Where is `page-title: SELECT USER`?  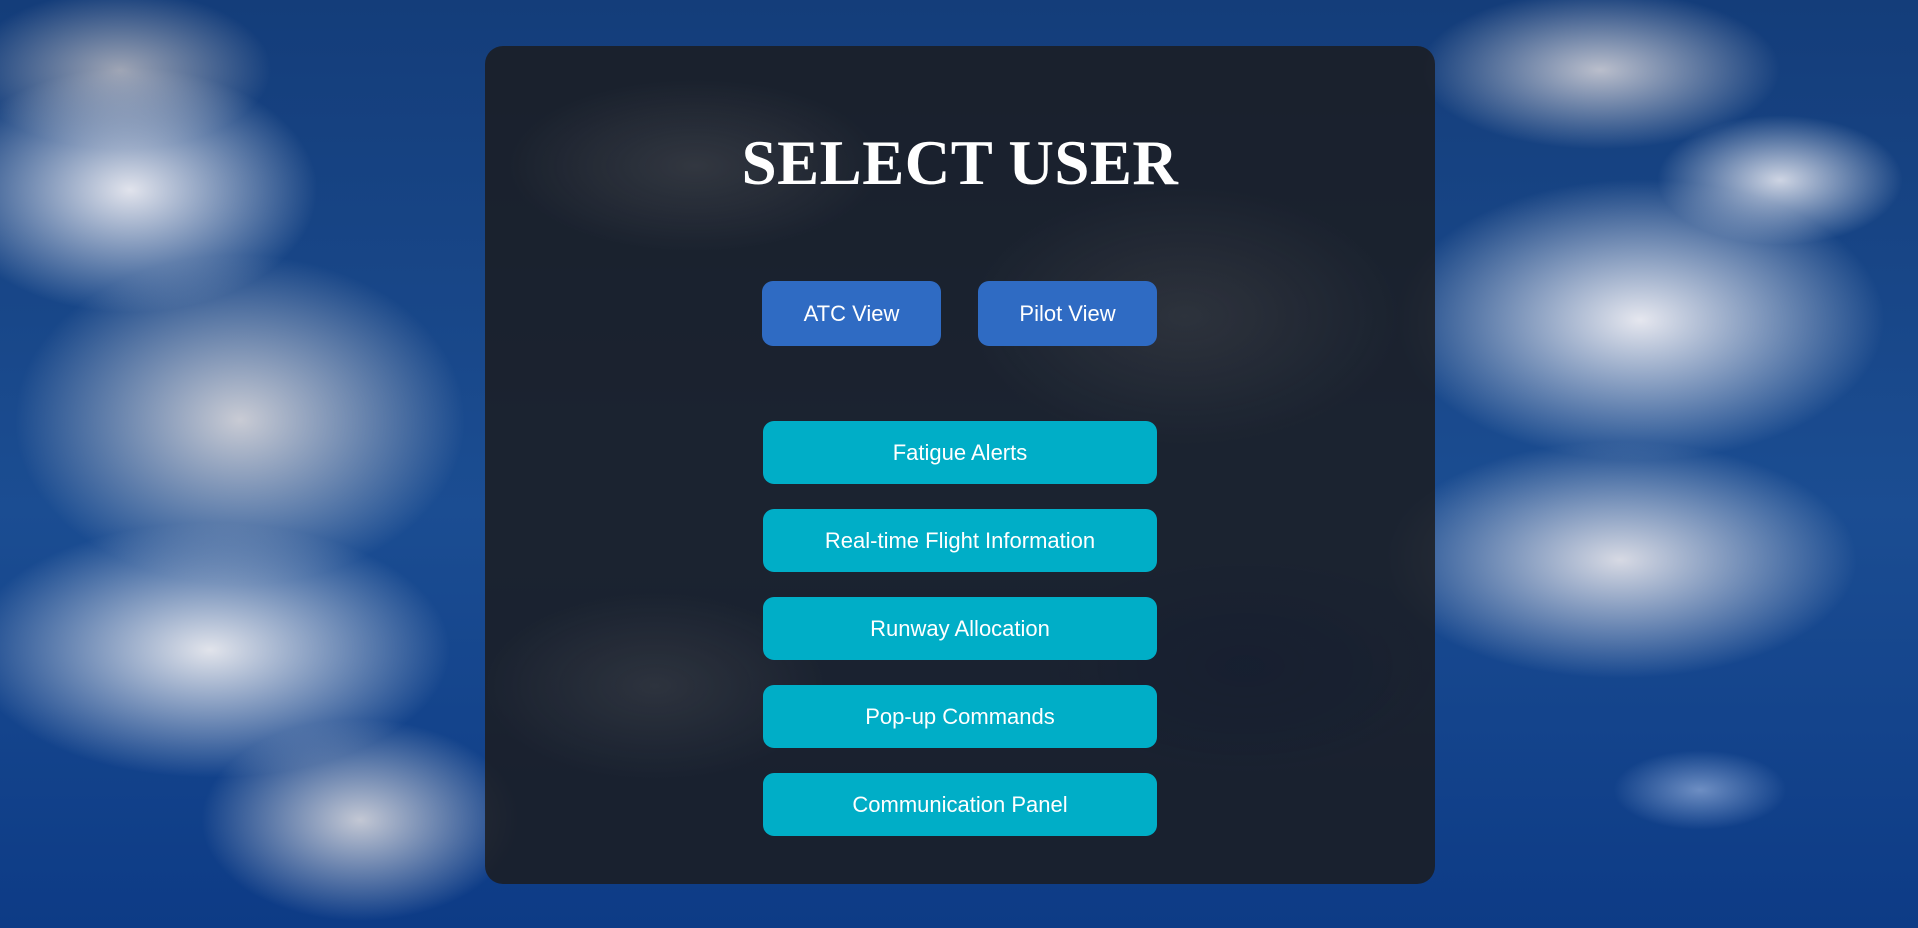 page-title: SELECT USER is located at coordinates (960, 163).